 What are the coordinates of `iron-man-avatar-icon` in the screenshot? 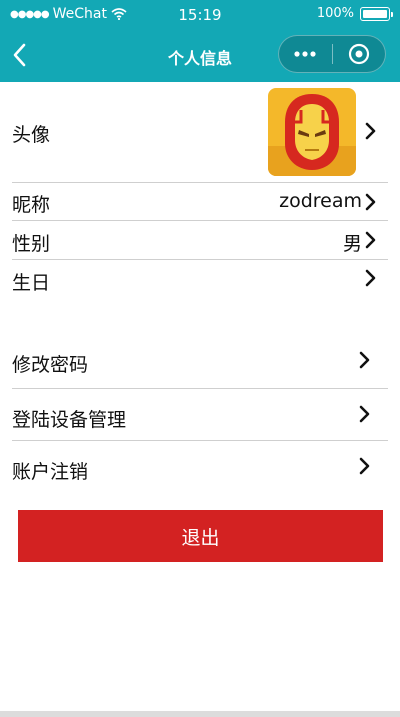 It's located at (312, 132).